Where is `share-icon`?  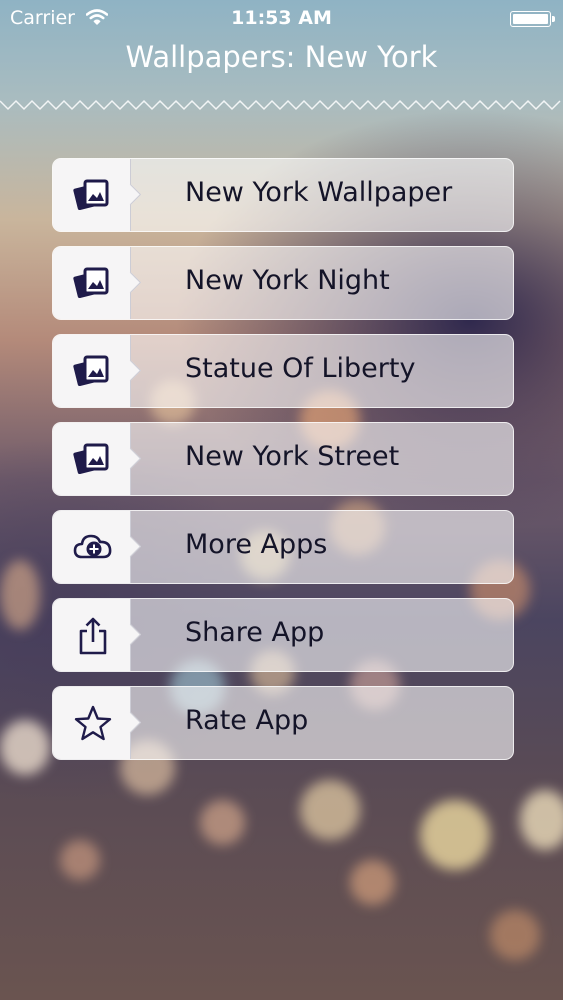 share-icon is located at coordinates (93, 636).